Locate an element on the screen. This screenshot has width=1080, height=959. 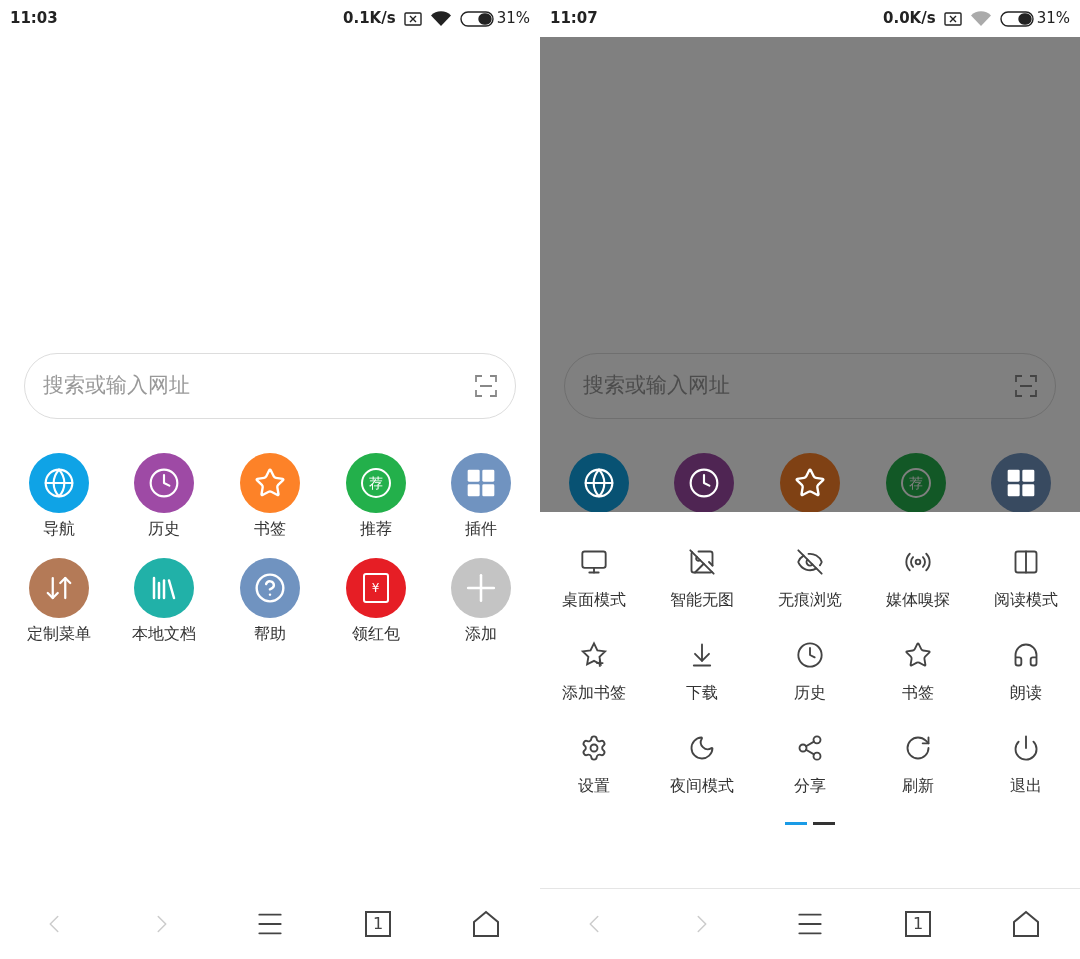
menu-item: 智能无图 is located at coordinates (702, 579).